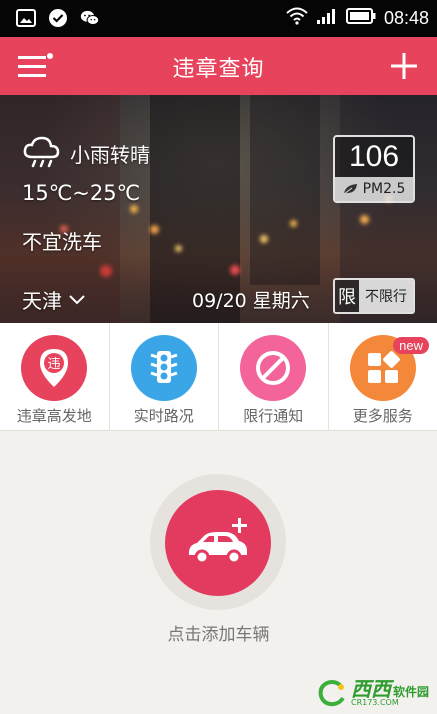  Describe the element at coordinates (26, 18) in the screenshot. I see `image-icon` at that location.